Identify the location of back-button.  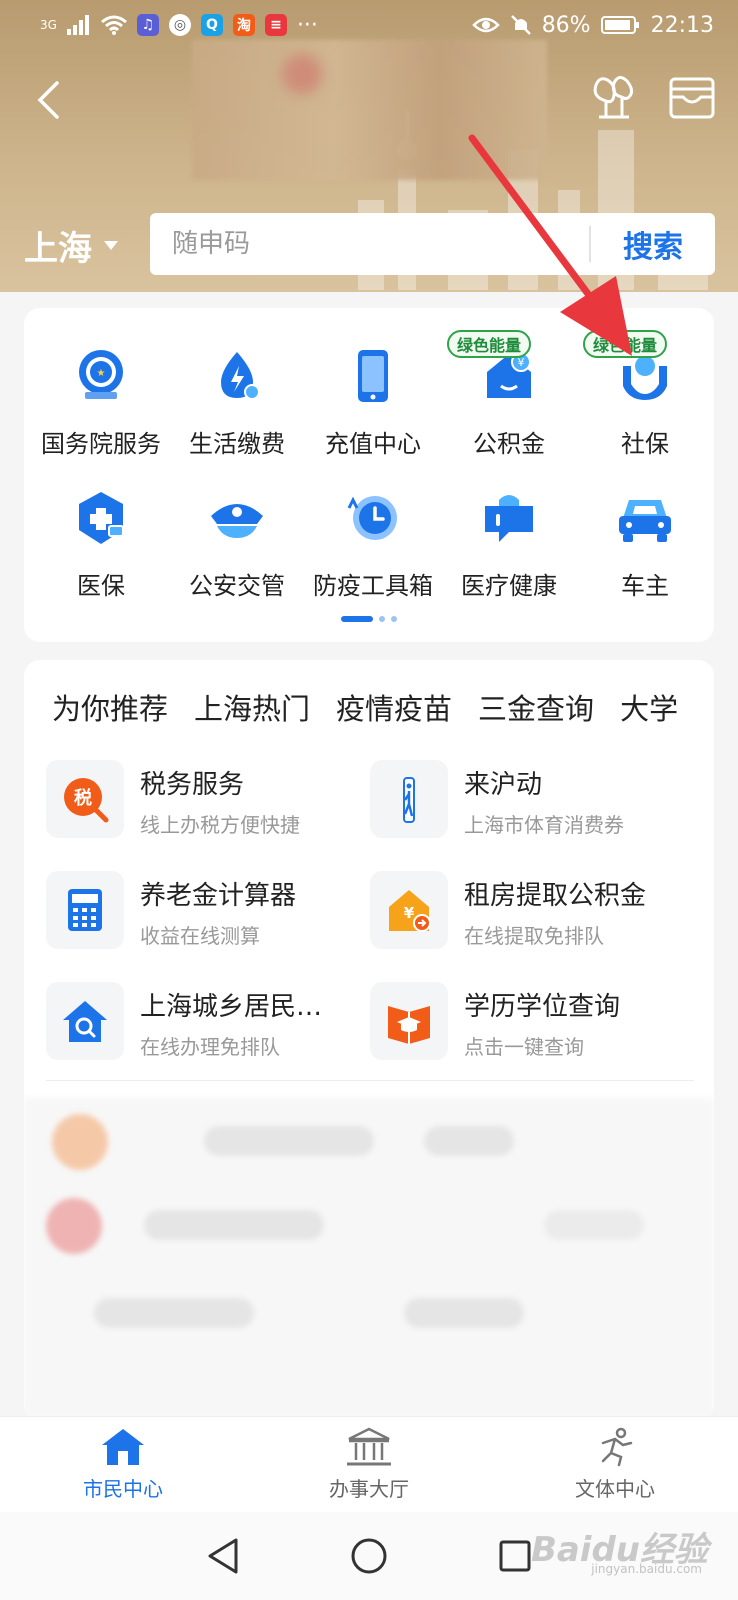
(48, 100).